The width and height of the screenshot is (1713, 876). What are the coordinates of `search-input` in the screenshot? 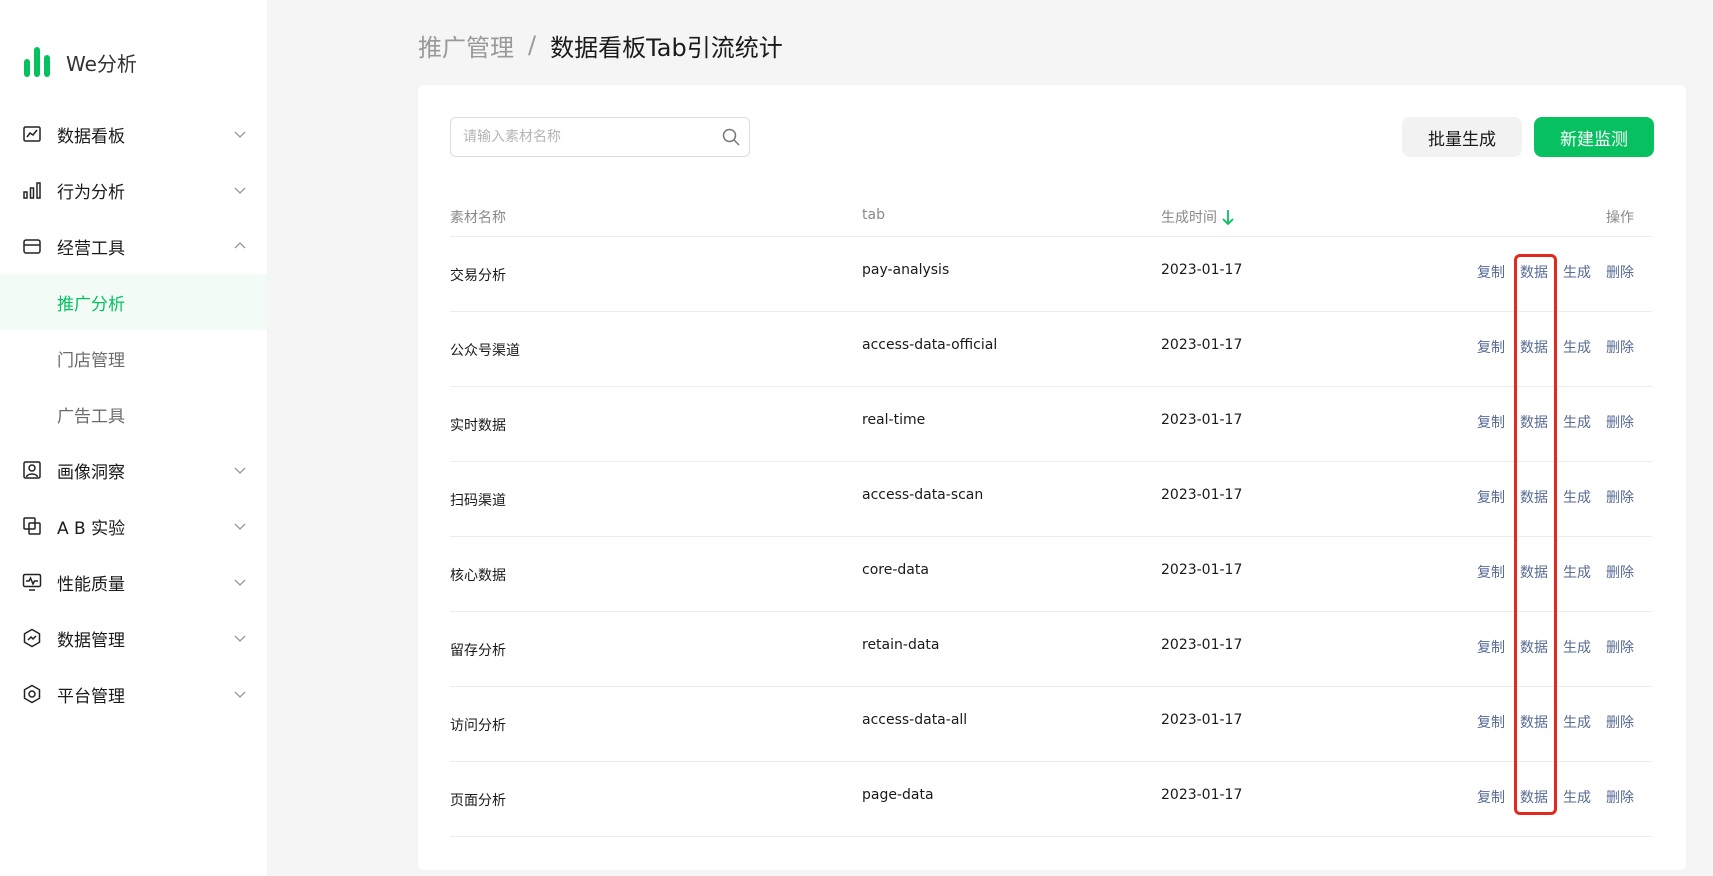 It's located at (588, 137).